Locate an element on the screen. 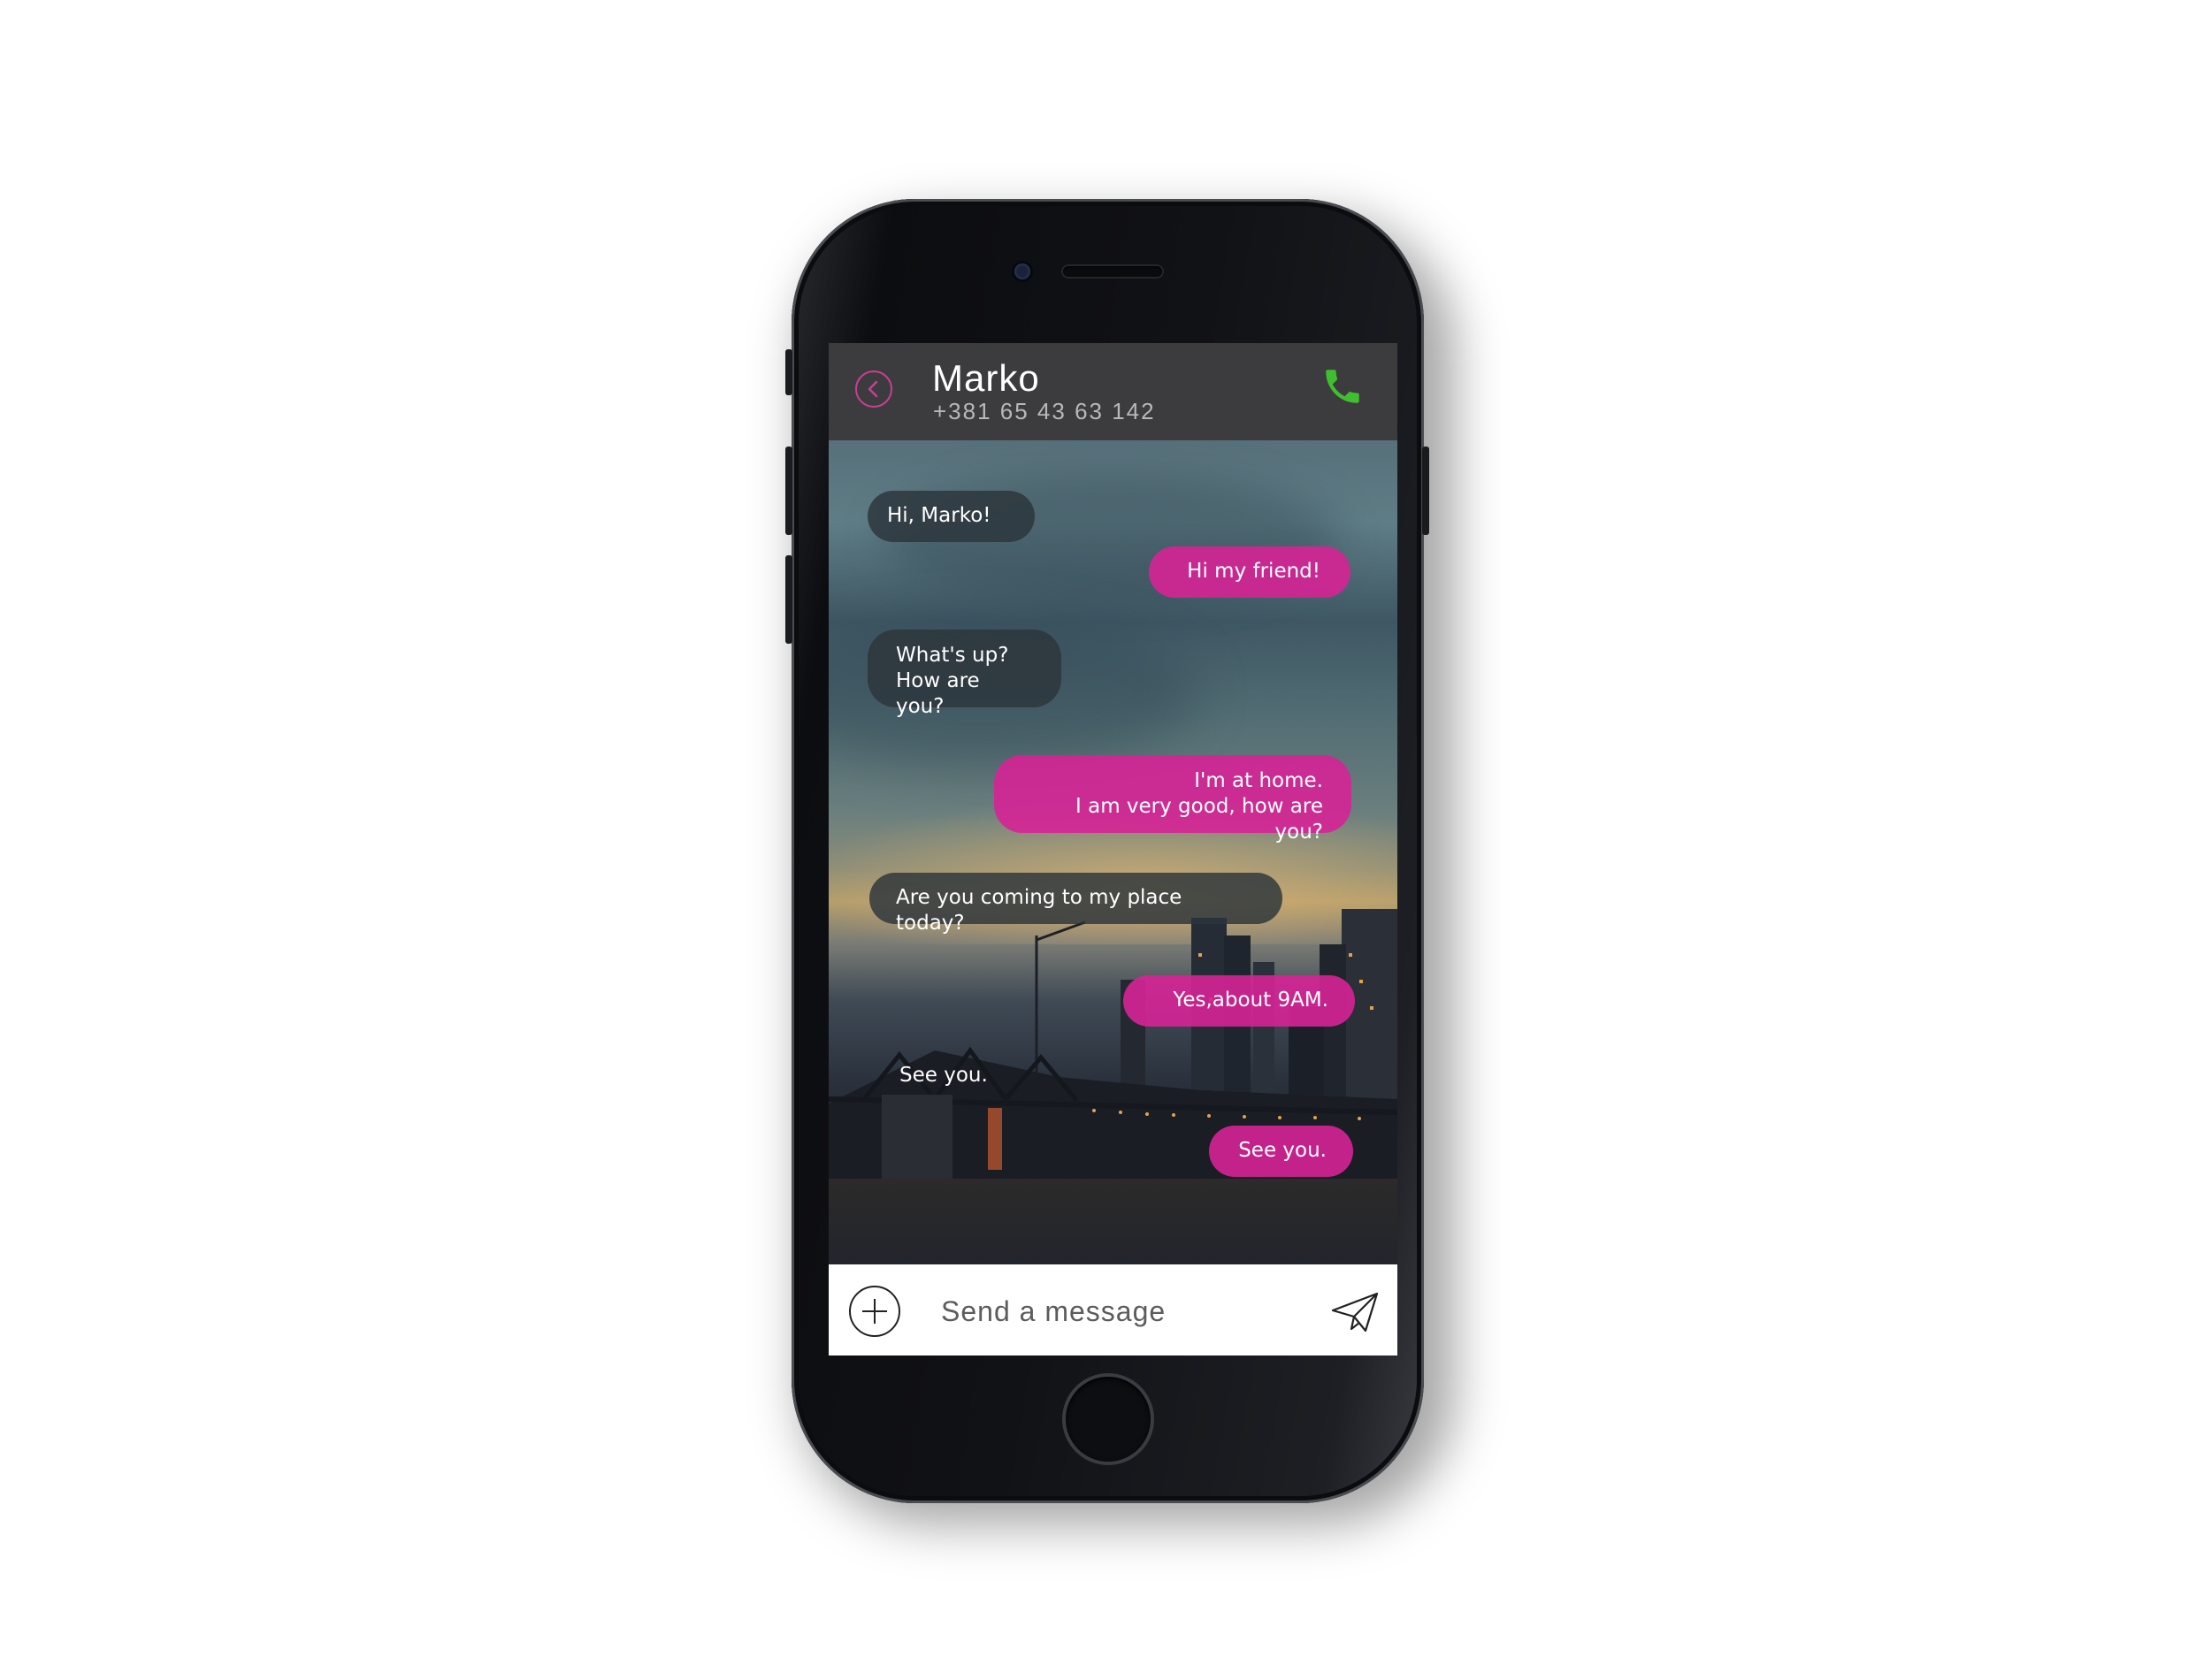 Image resolution: width=2211 pixels, height=1680 pixels. background-river is located at coordinates (1113, 1221).